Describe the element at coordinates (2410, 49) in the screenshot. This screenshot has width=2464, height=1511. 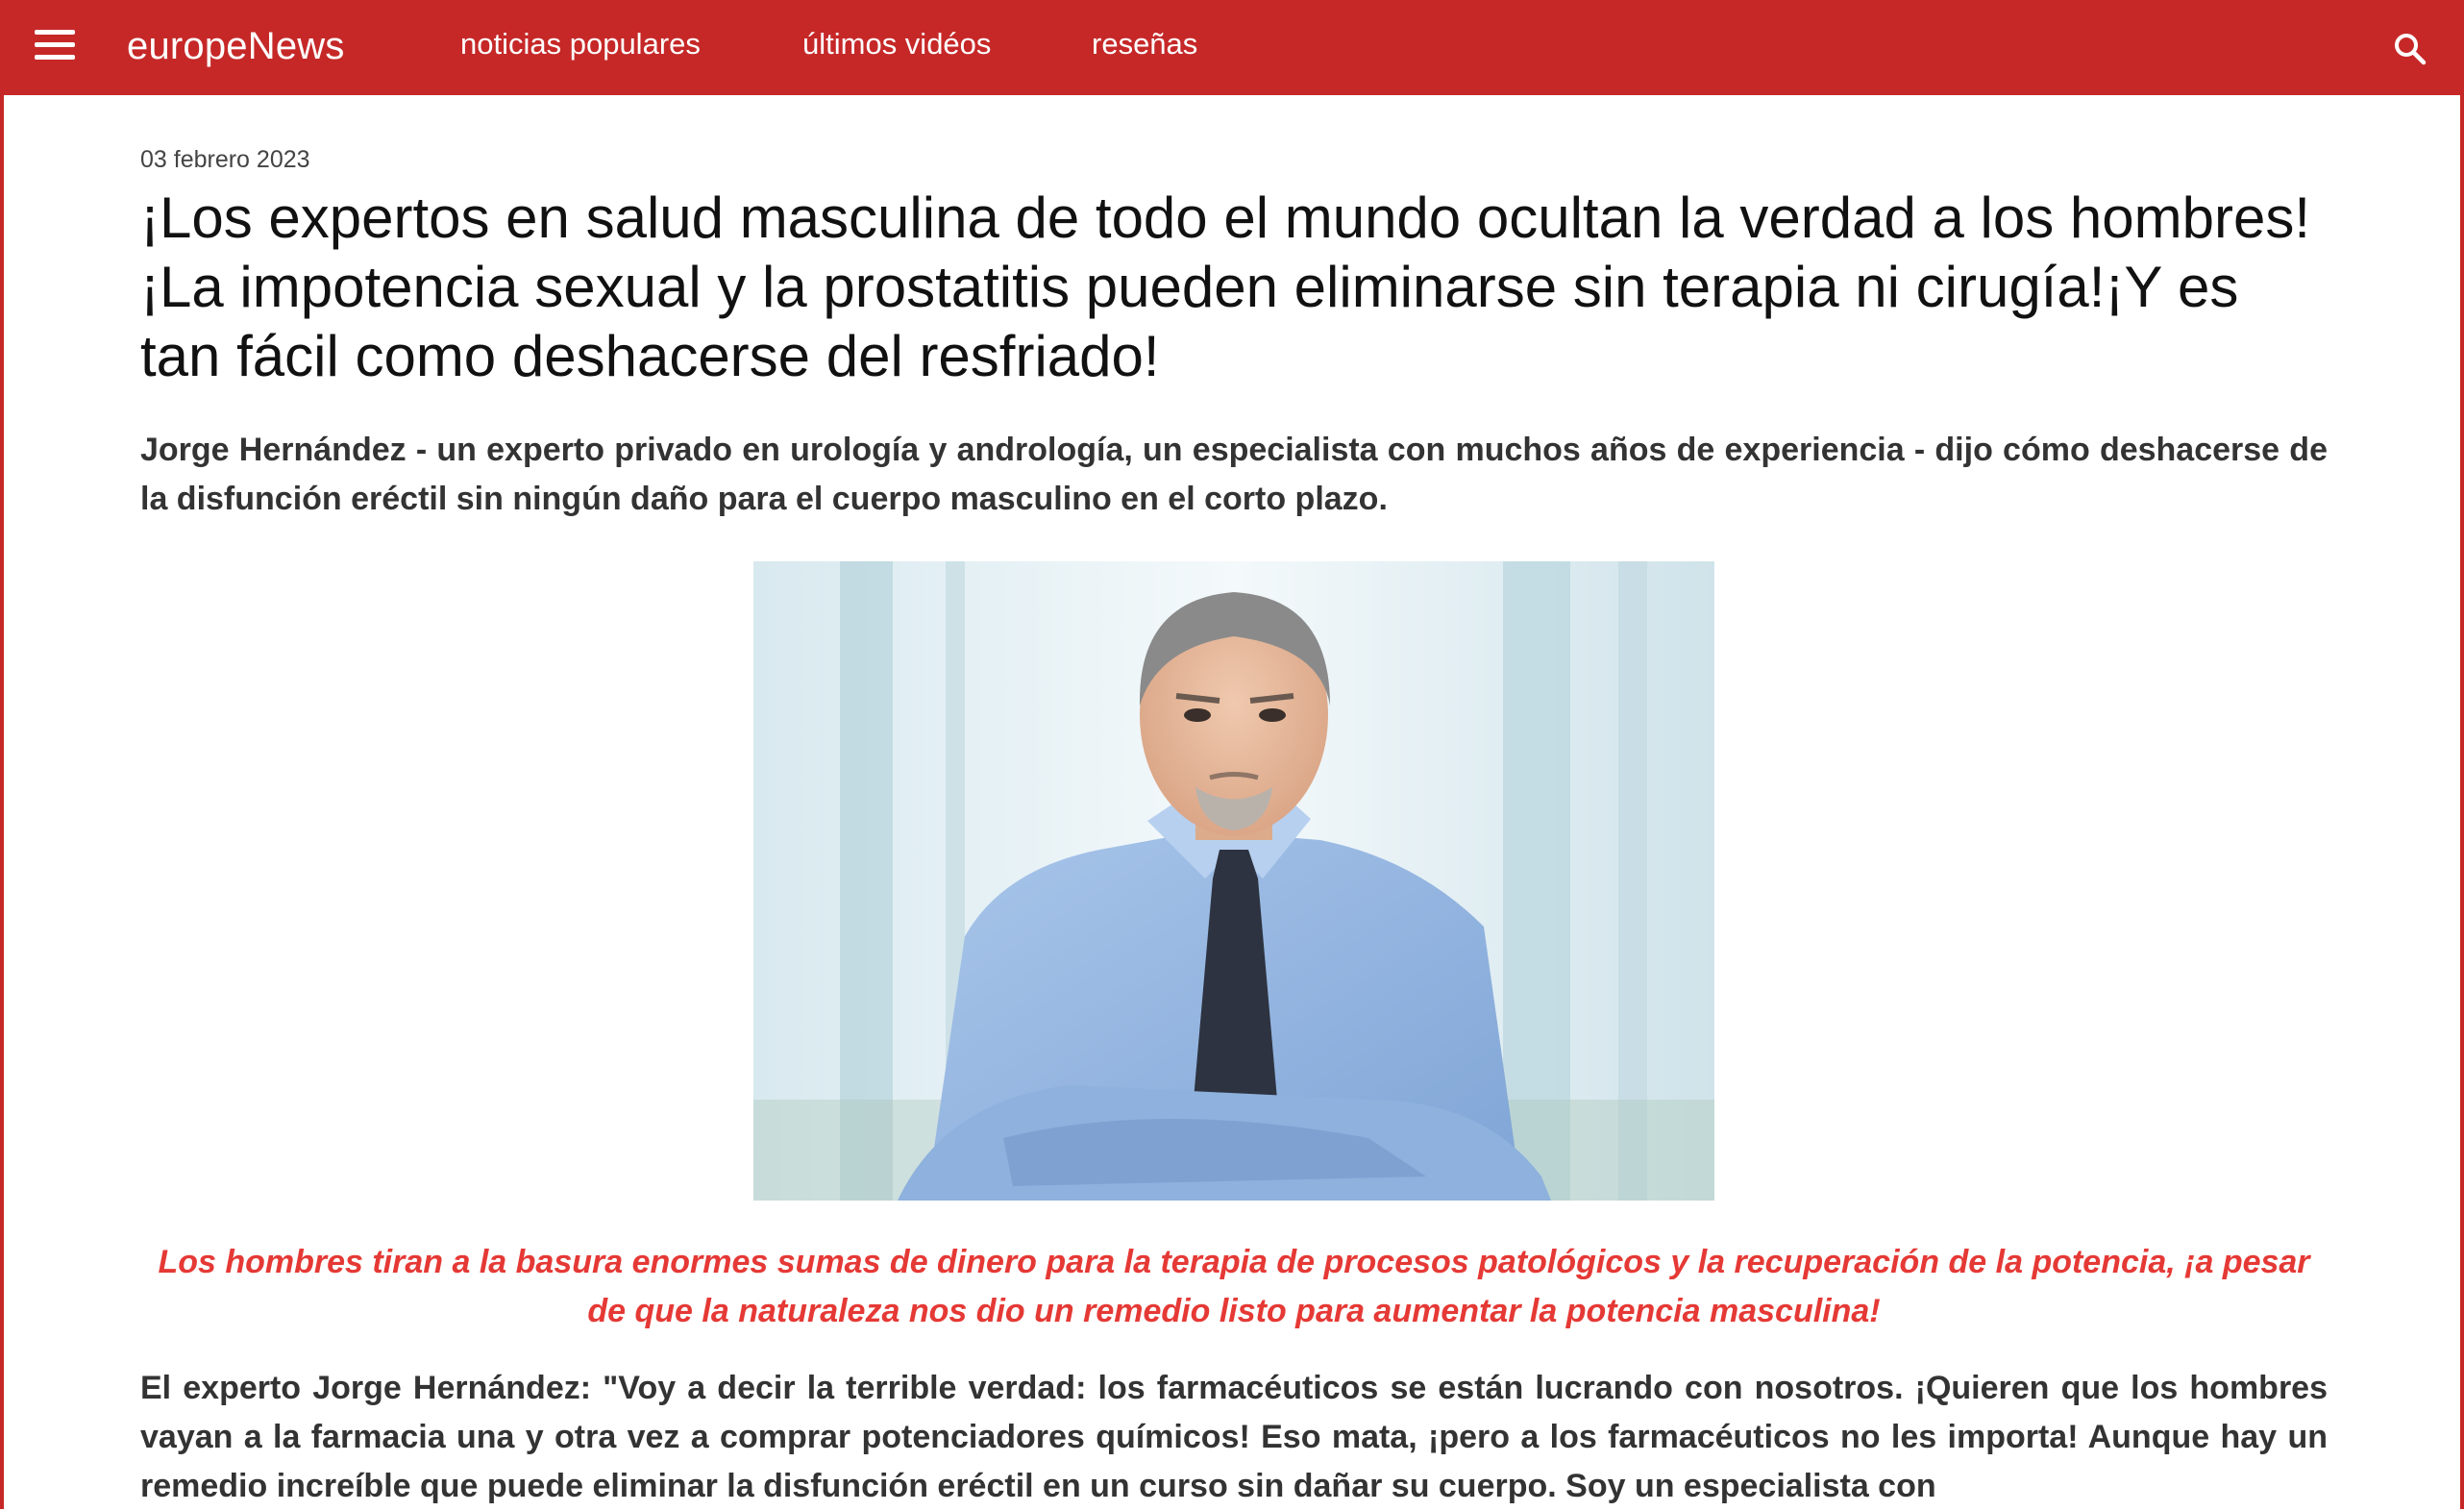
I see `search-icon` at that location.